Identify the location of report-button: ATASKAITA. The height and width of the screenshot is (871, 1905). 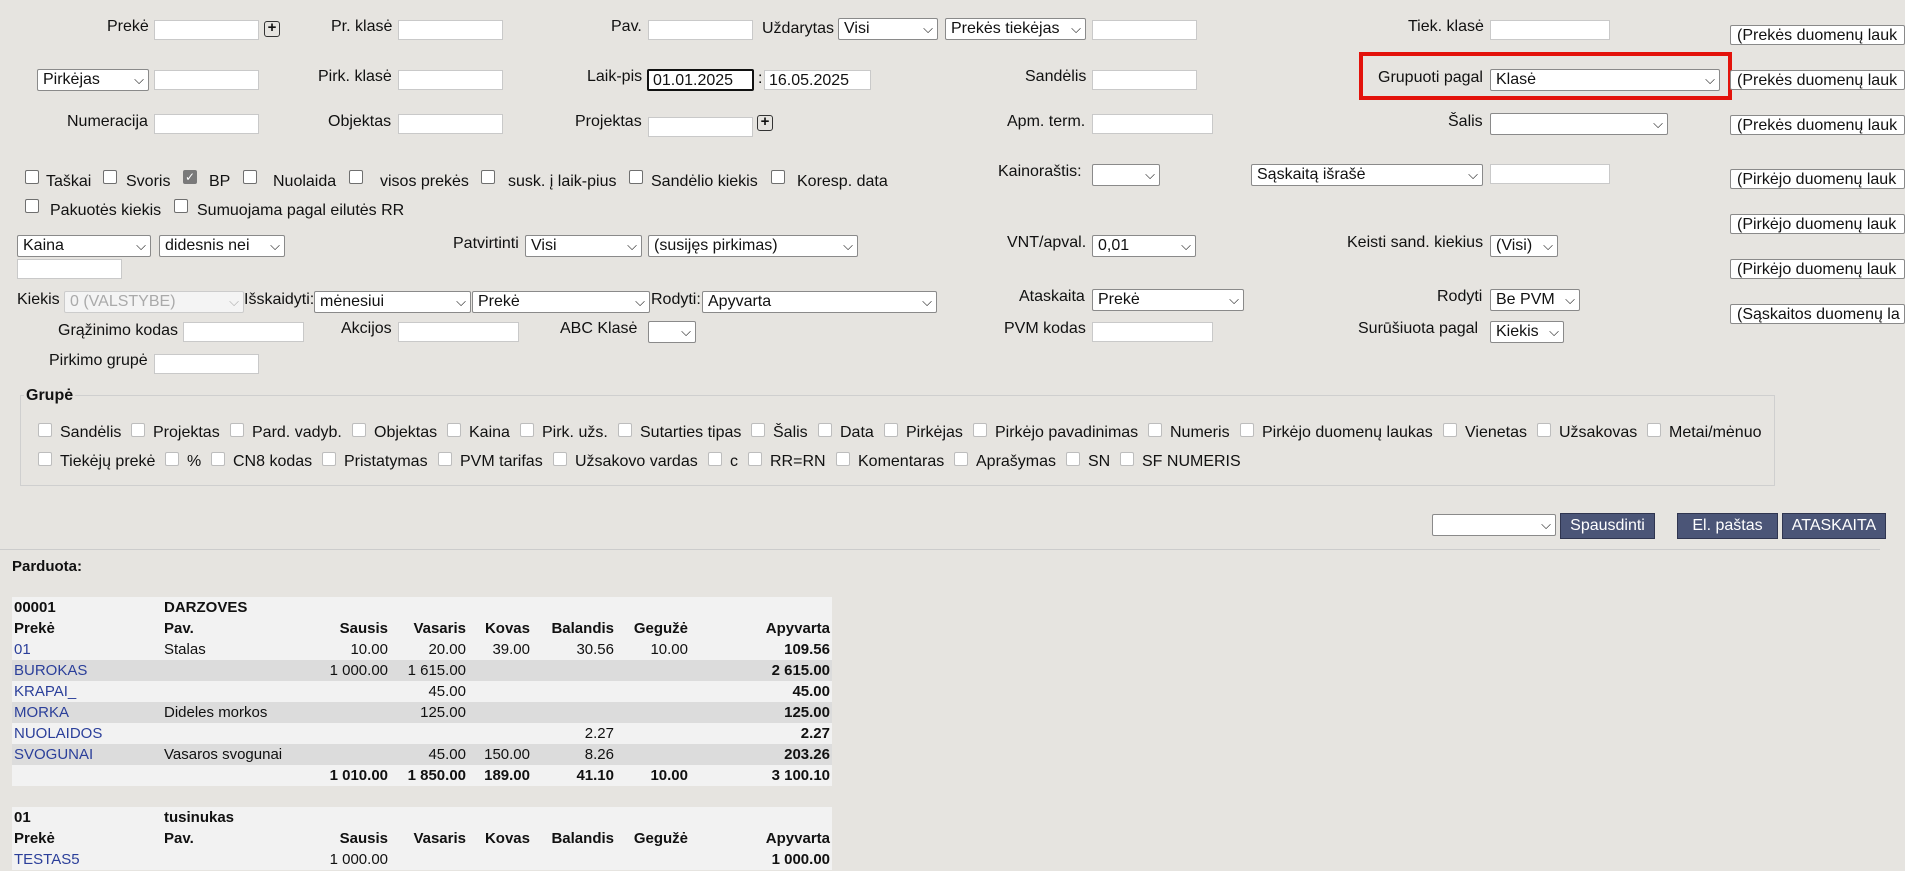
(1834, 526).